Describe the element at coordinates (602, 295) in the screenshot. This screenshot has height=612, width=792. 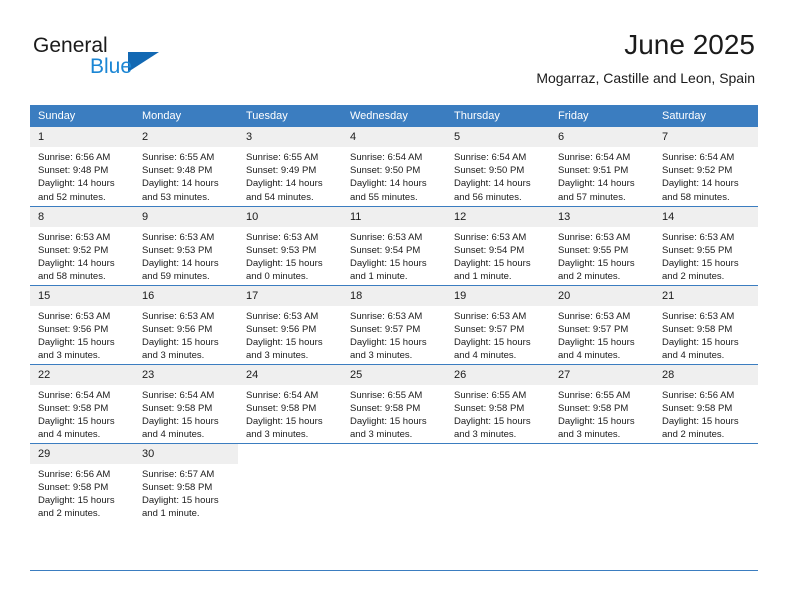
I see `day-number: 20` at that location.